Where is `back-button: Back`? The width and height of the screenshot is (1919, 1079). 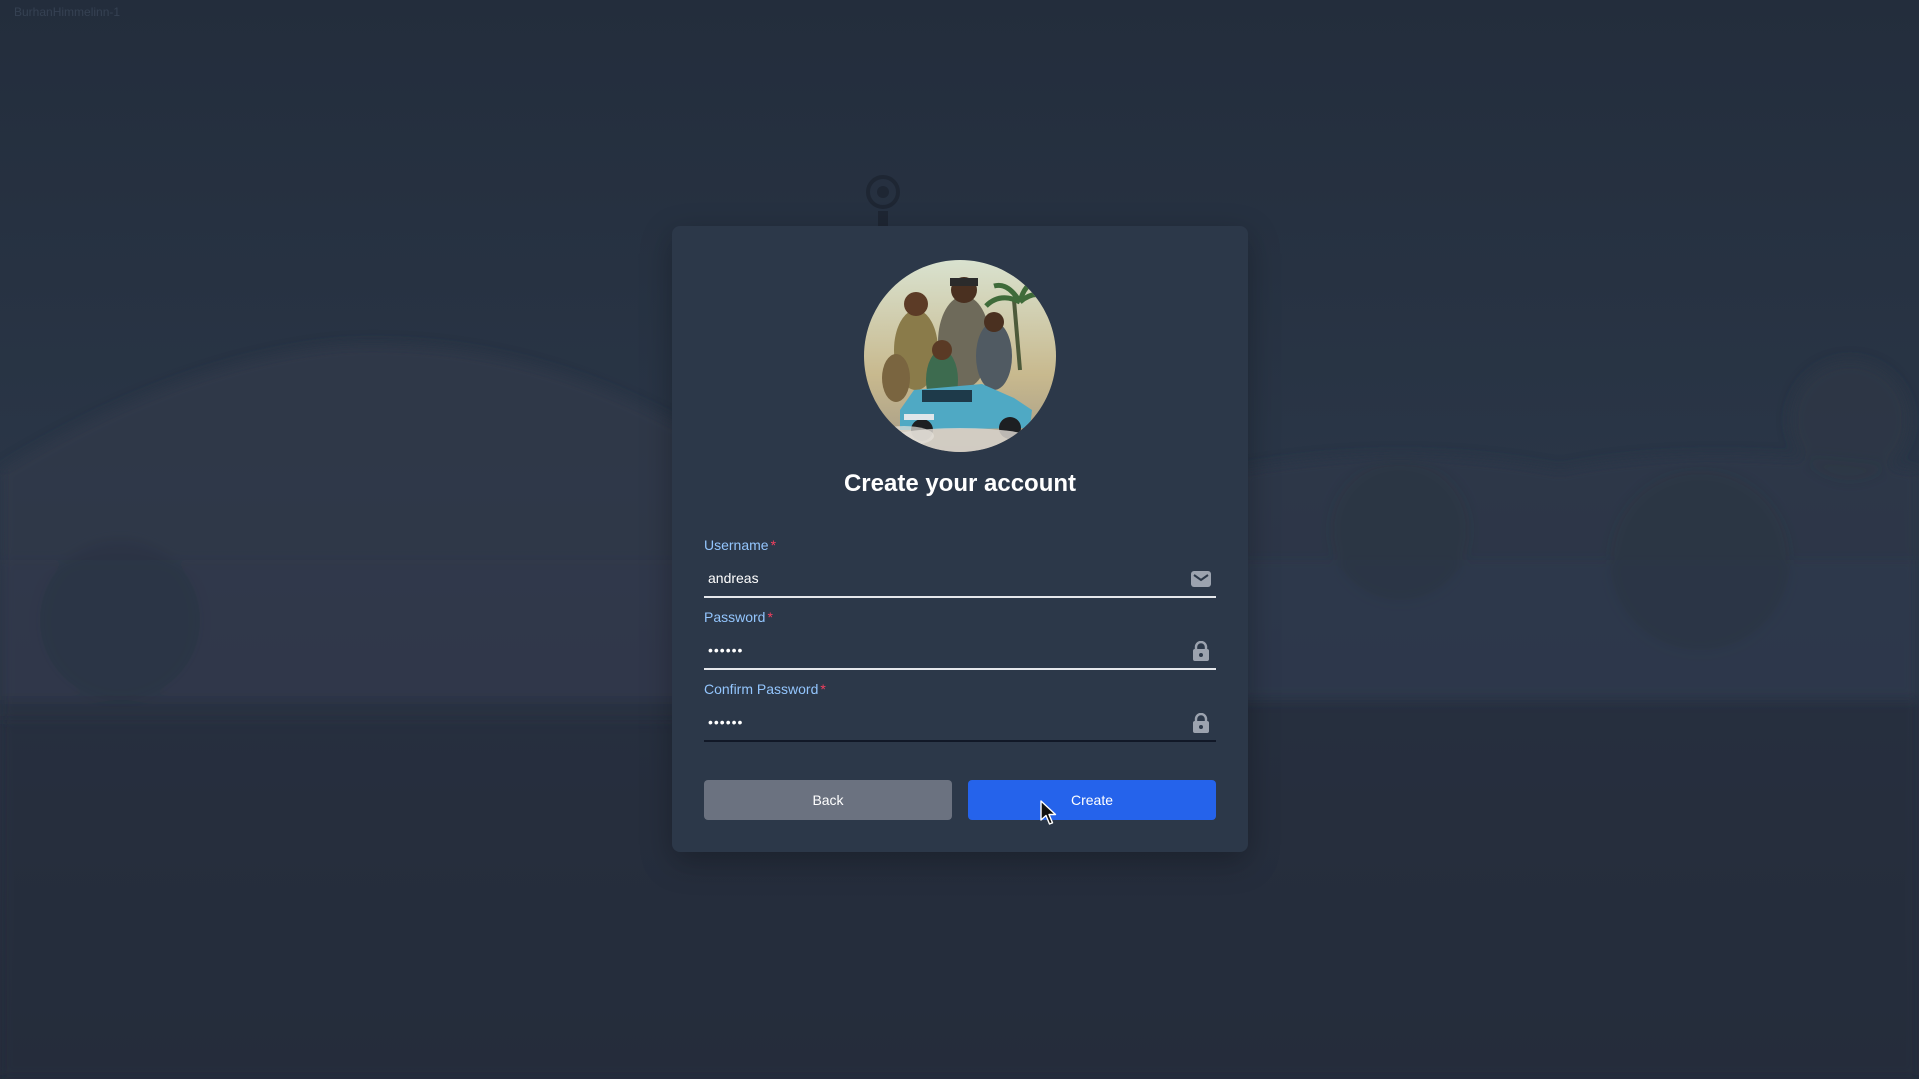 back-button: Back is located at coordinates (828, 800).